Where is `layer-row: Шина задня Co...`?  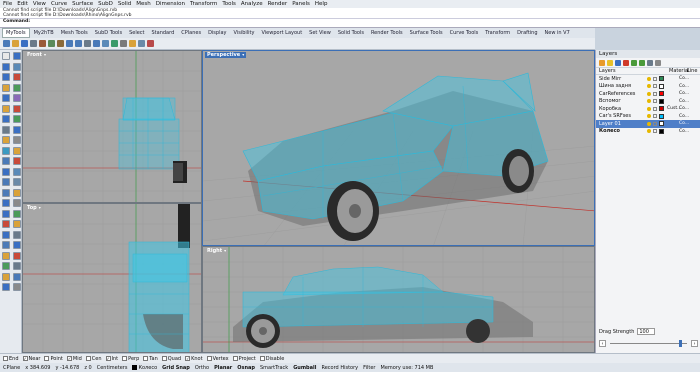
layer-row: Шина задня Co... is located at coordinates (648, 87).